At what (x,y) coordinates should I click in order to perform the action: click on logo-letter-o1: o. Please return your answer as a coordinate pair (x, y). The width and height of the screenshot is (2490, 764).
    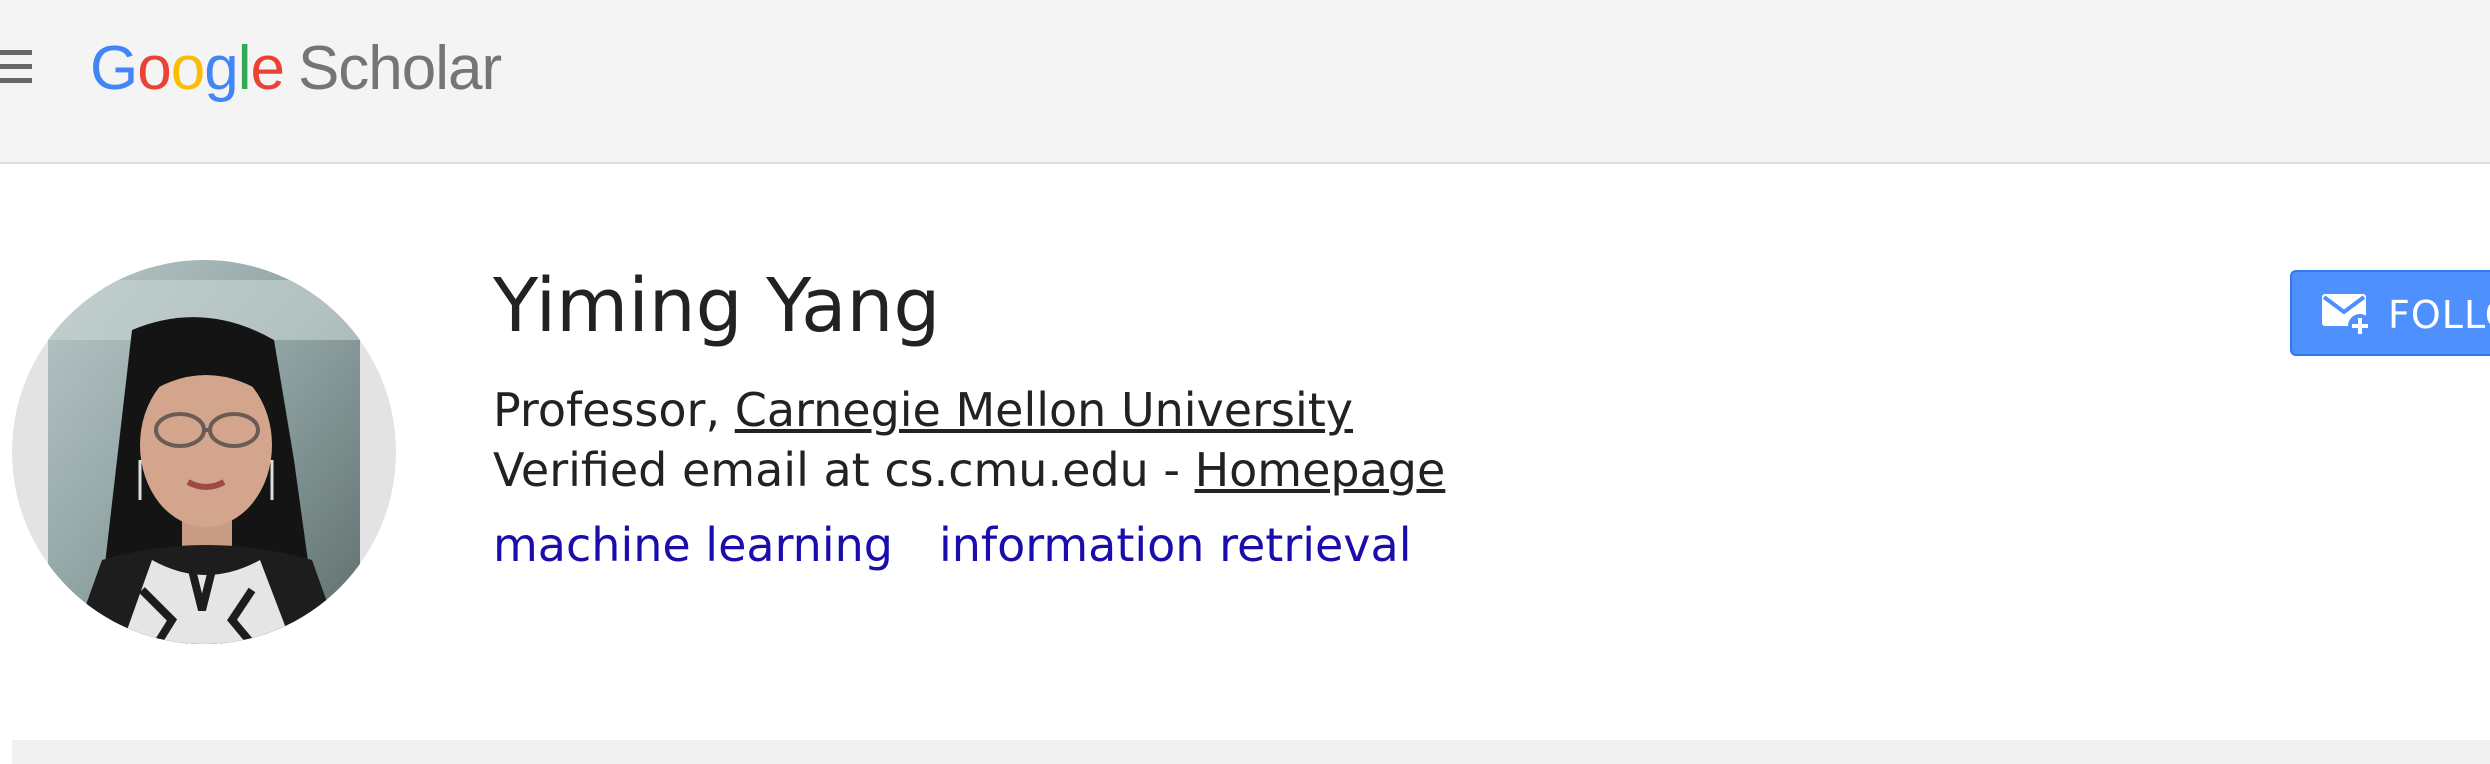
    Looking at the image, I should click on (154, 68).